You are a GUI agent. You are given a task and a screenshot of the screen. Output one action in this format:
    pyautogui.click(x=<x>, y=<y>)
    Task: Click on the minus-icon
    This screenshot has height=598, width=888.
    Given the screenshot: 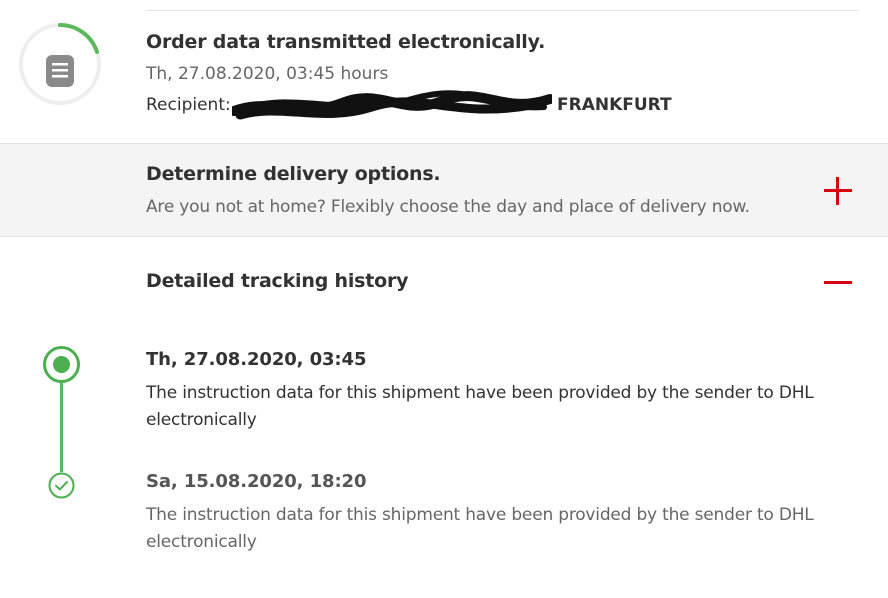 What is the action you would take?
    pyautogui.click(x=838, y=282)
    